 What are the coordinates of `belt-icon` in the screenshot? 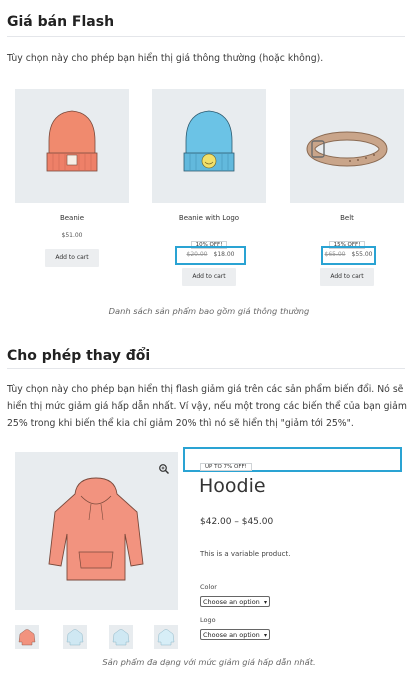 It's located at (347, 149).